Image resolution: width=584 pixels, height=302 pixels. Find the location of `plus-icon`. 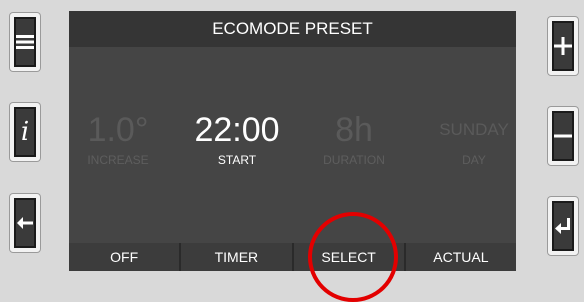

plus-icon is located at coordinates (563, 46).